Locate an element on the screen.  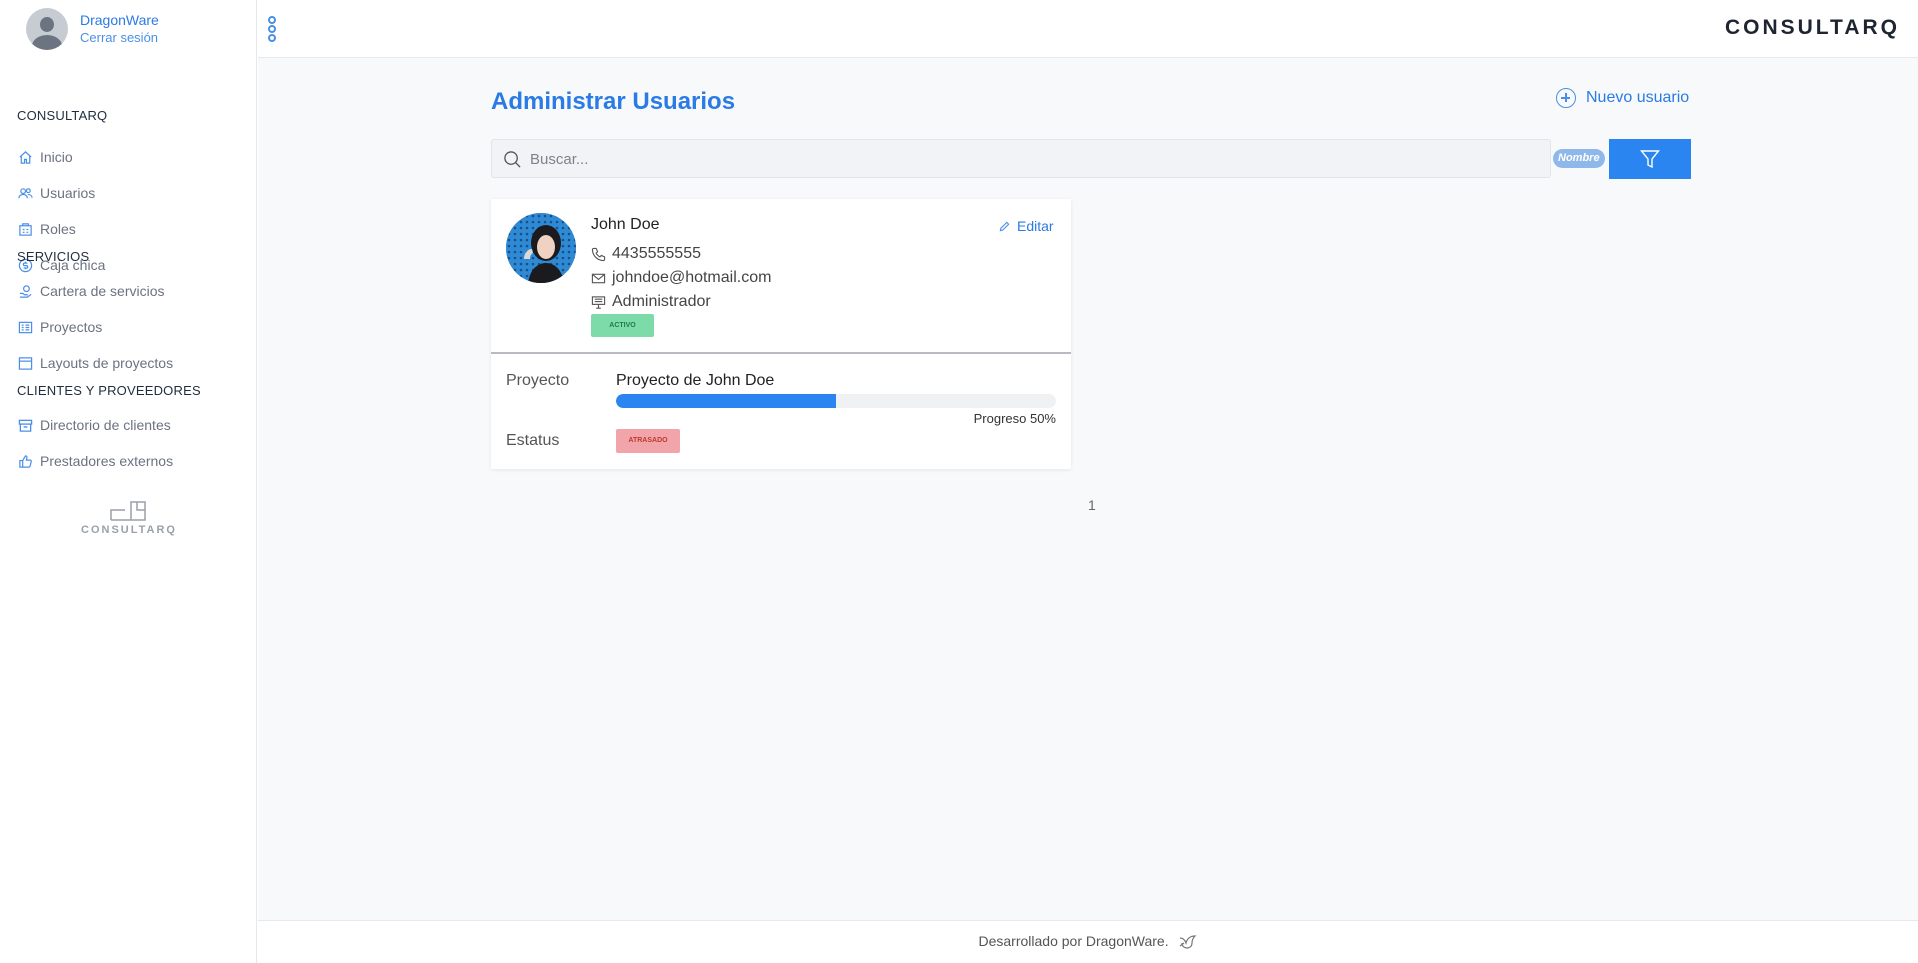
status-badge-active: ACTIVO is located at coordinates (622, 325).